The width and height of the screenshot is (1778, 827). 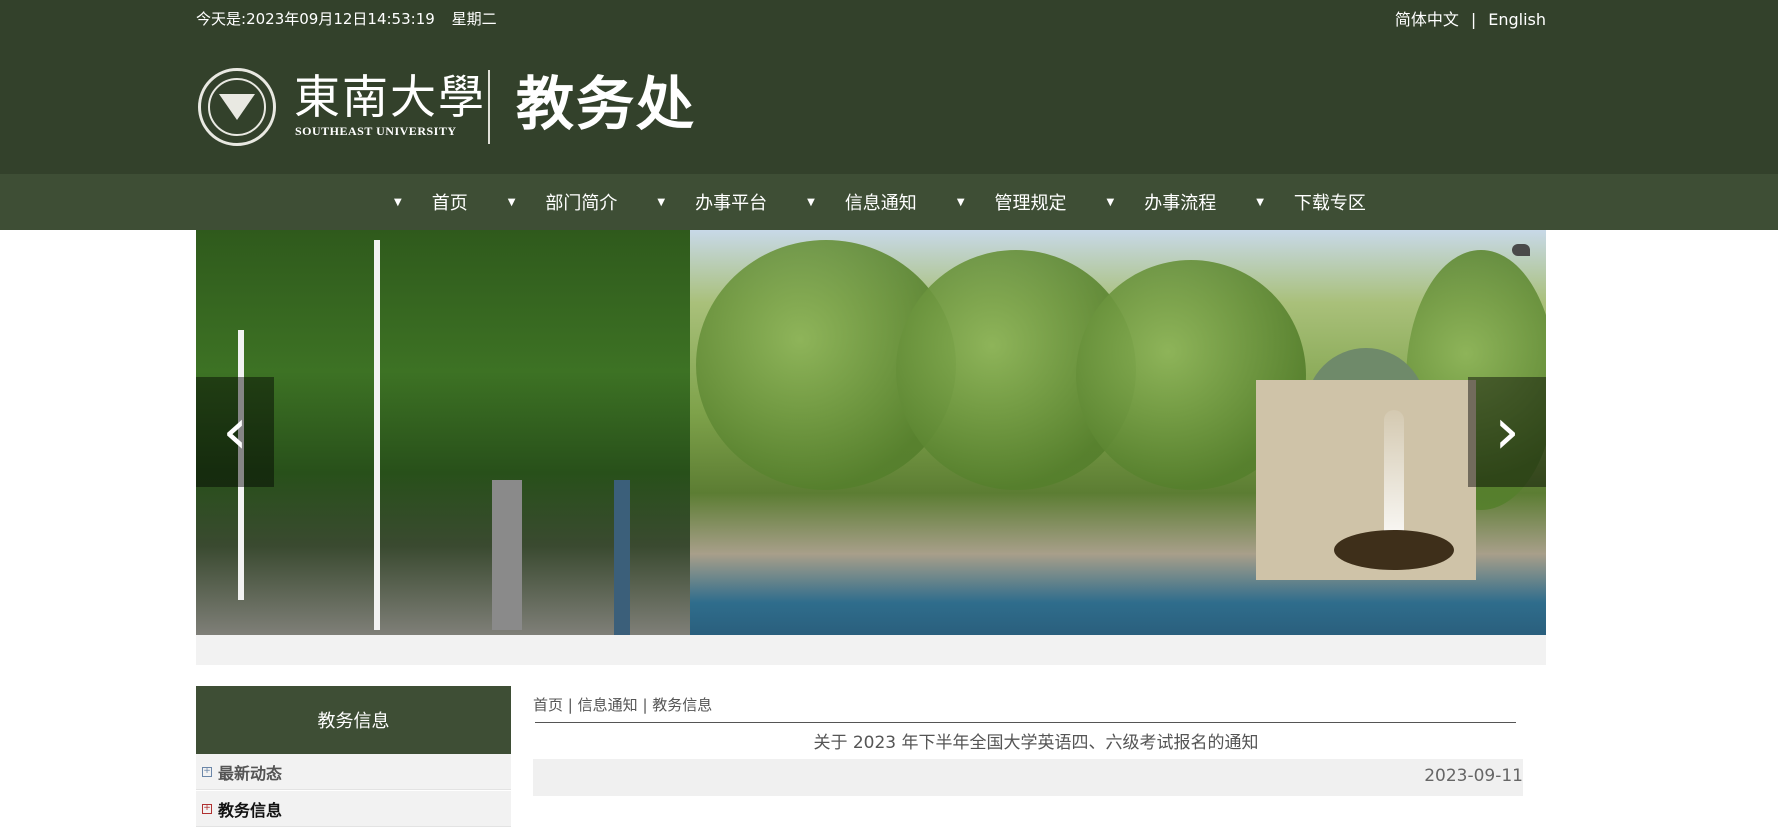 I want to click on sidebar-title: 教务信息, so click(x=353, y=720).